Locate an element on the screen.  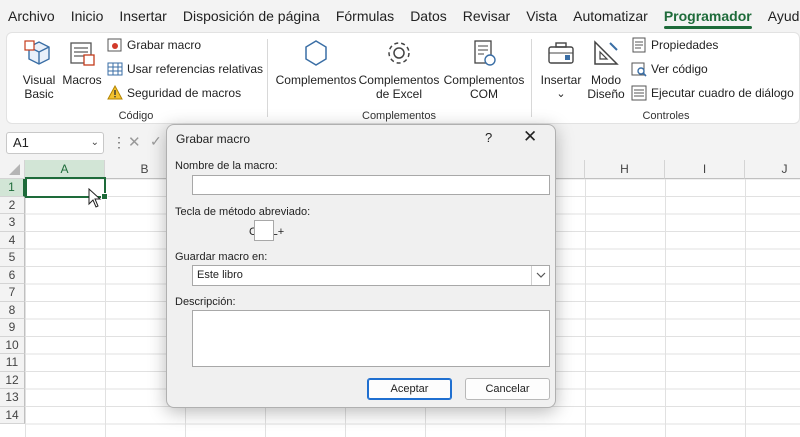
cancel-entry-icon: ✕ is located at coordinates (134, 142).